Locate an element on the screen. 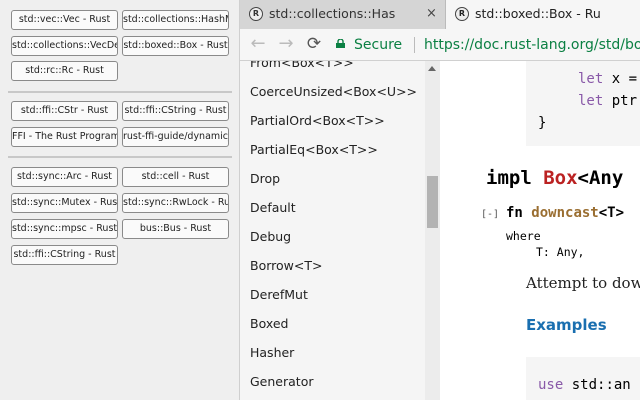  browser-tab-hashmap: R std::collections::Has × is located at coordinates (342, 14).